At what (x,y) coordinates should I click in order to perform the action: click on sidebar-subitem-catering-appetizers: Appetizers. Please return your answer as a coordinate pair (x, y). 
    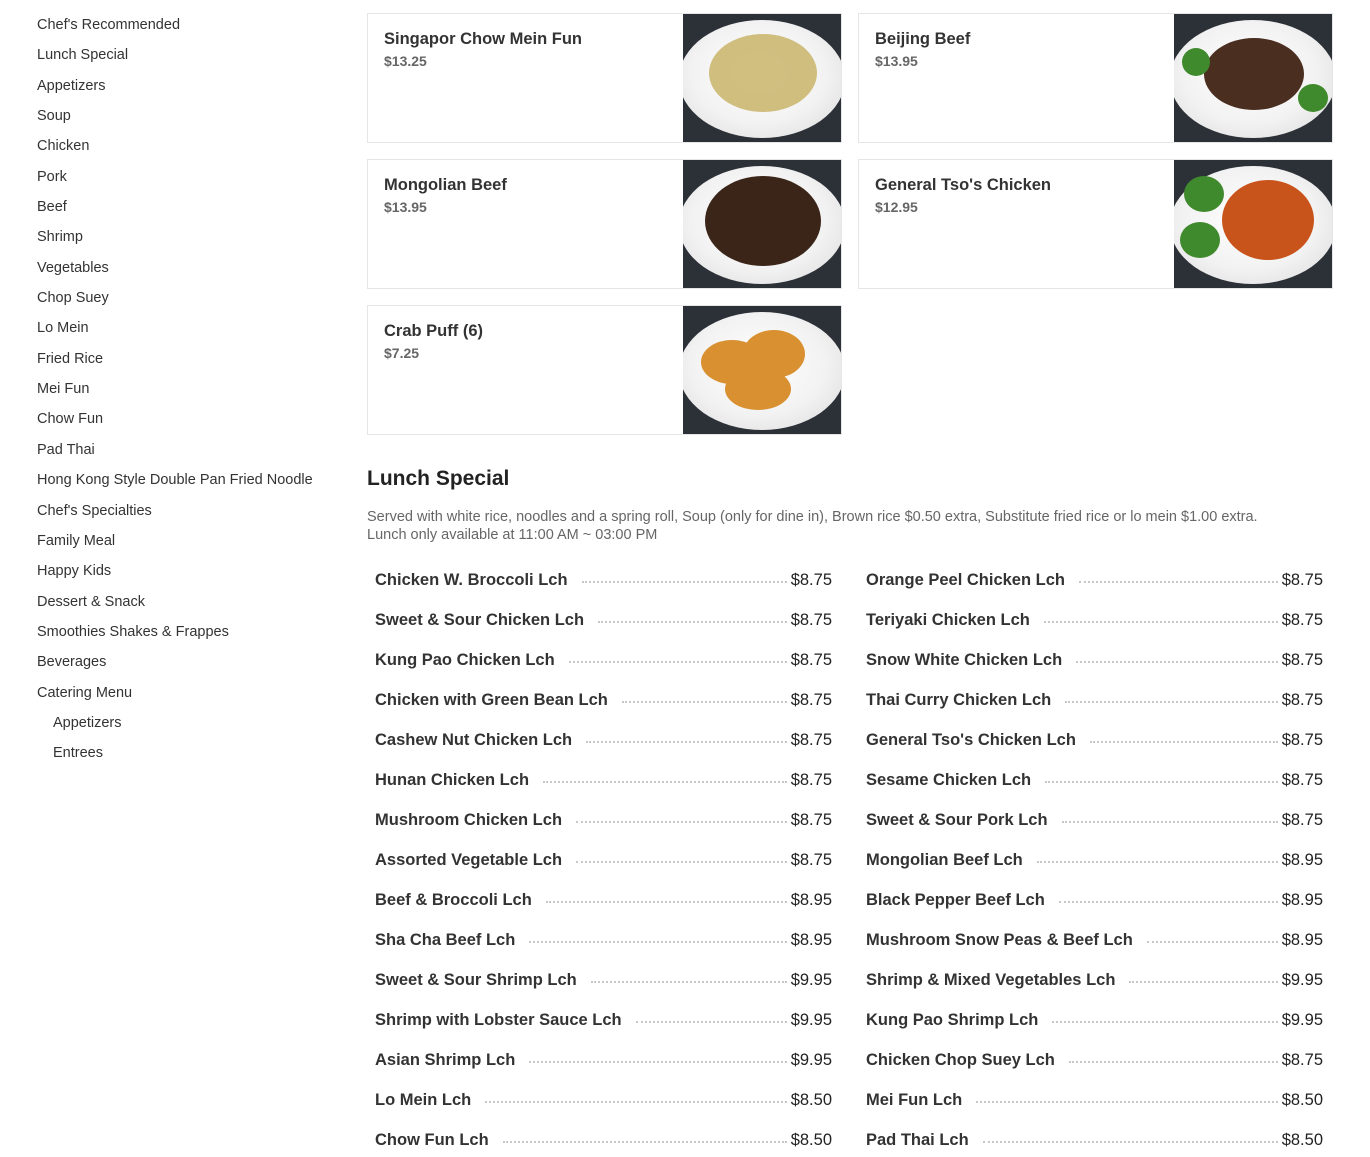
    Looking at the image, I should click on (187, 723).